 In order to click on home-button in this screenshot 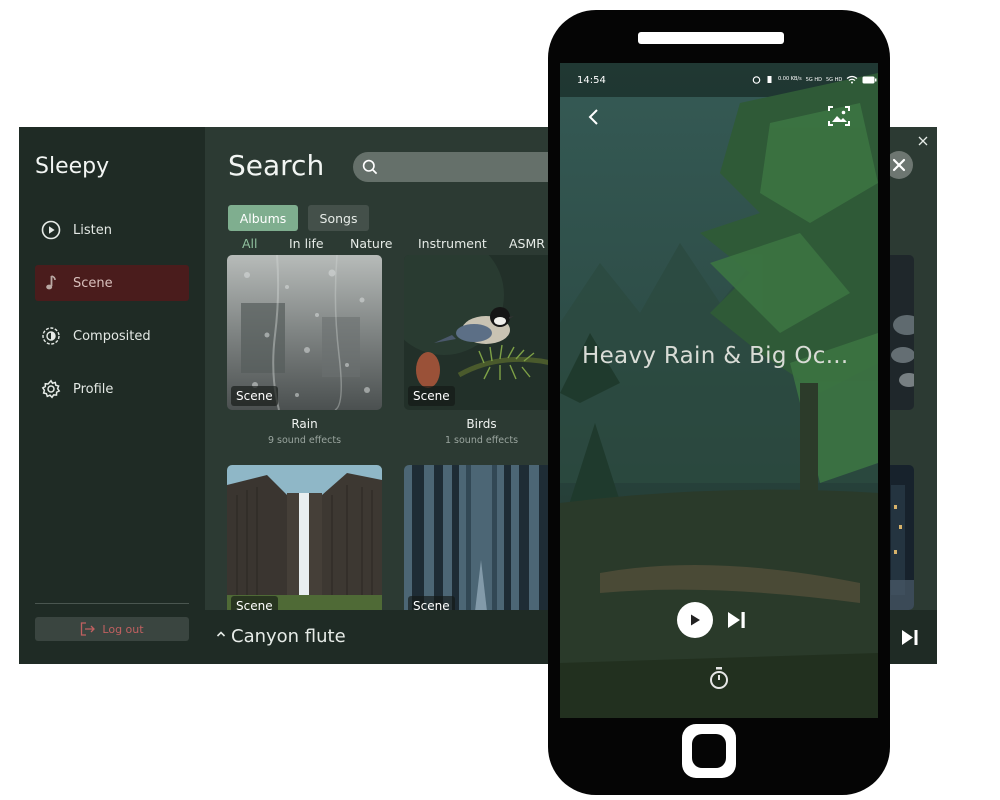, I will do `click(709, 751)`.